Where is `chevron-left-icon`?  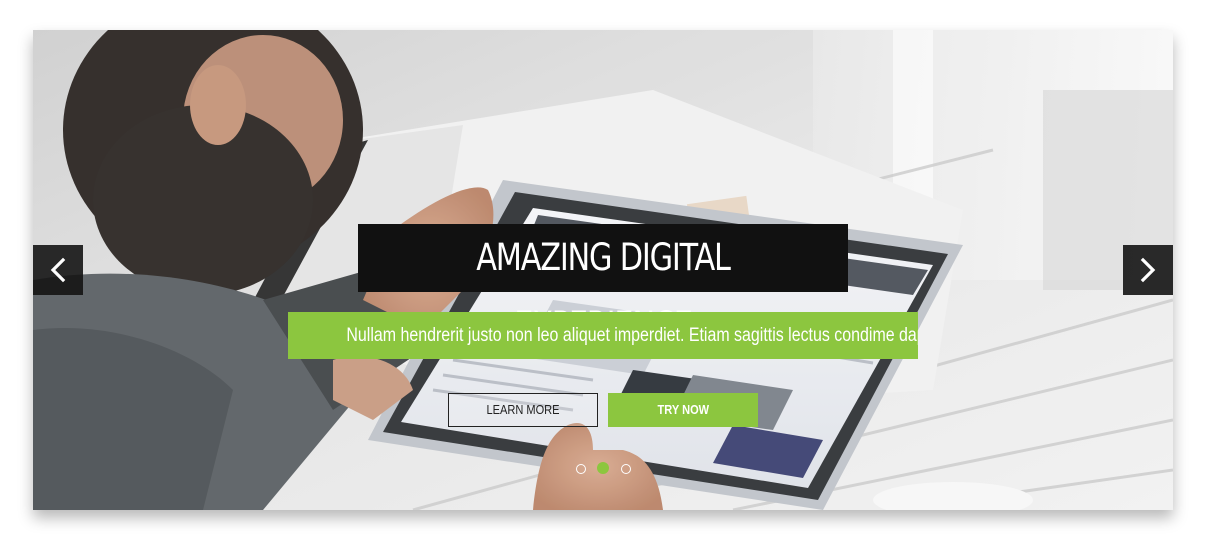 chevron-left-icon is located at coordinates (58, 270).